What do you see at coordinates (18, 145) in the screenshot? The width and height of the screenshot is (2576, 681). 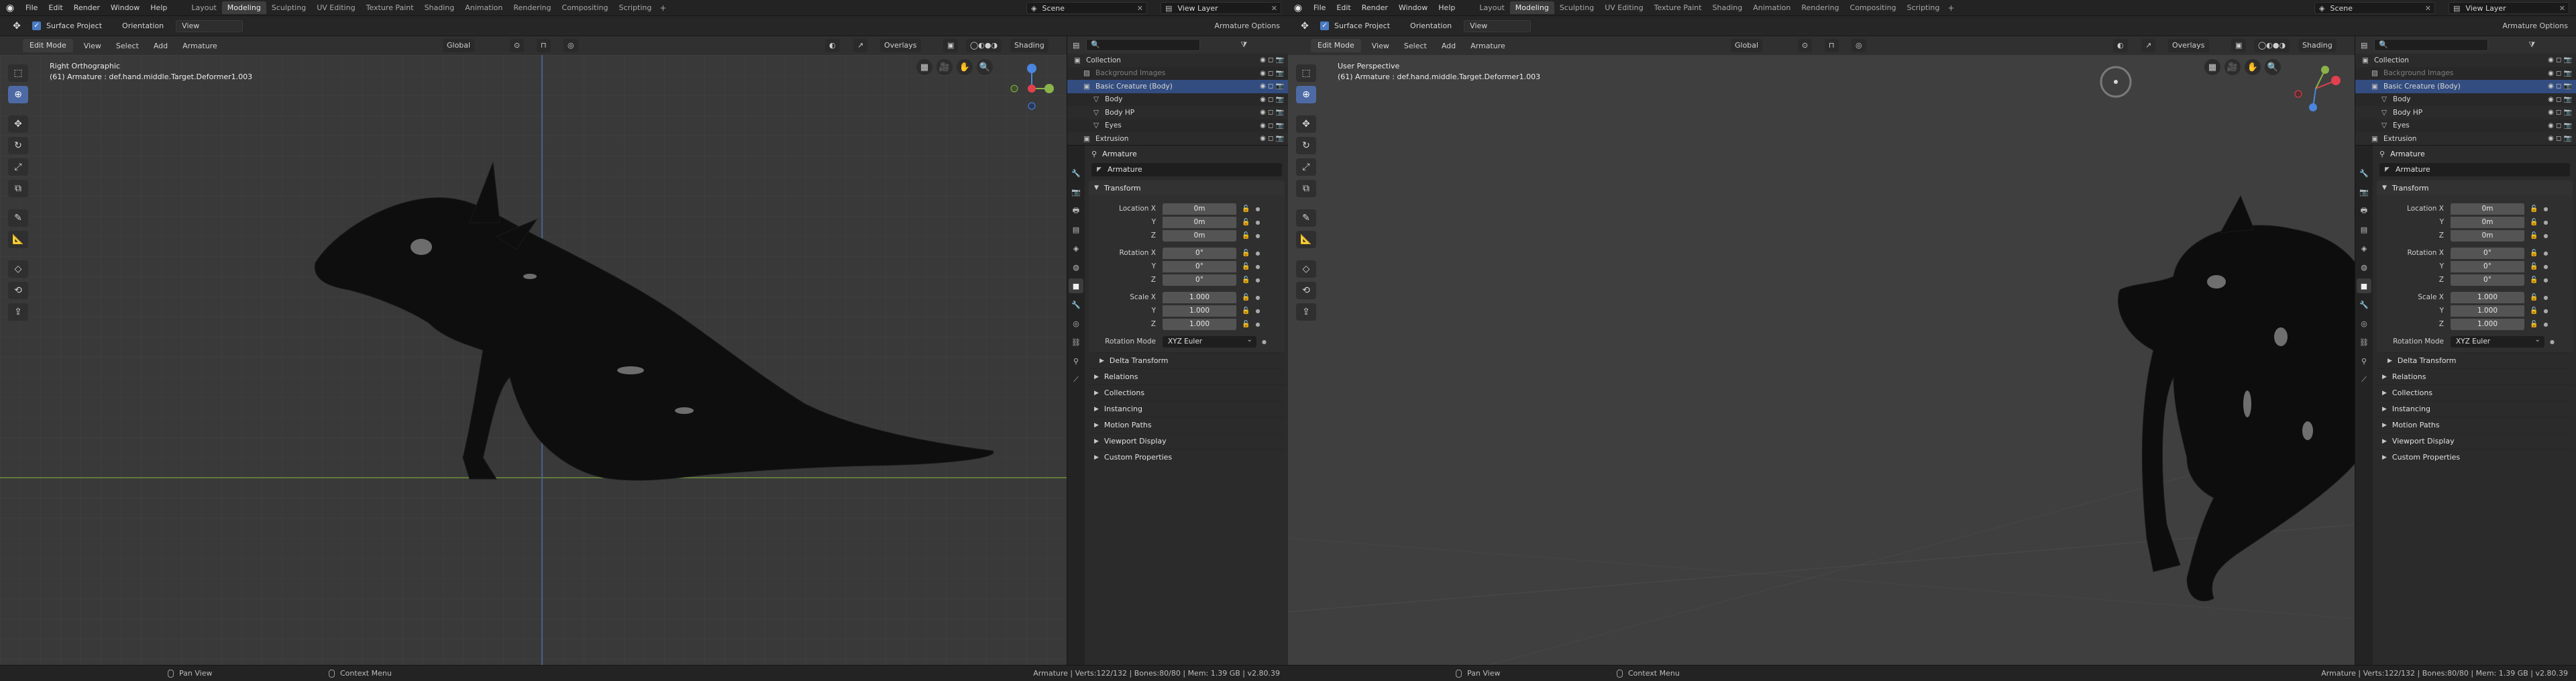 I see `rotate-icon: ↻` at bounding box center [18, 145].